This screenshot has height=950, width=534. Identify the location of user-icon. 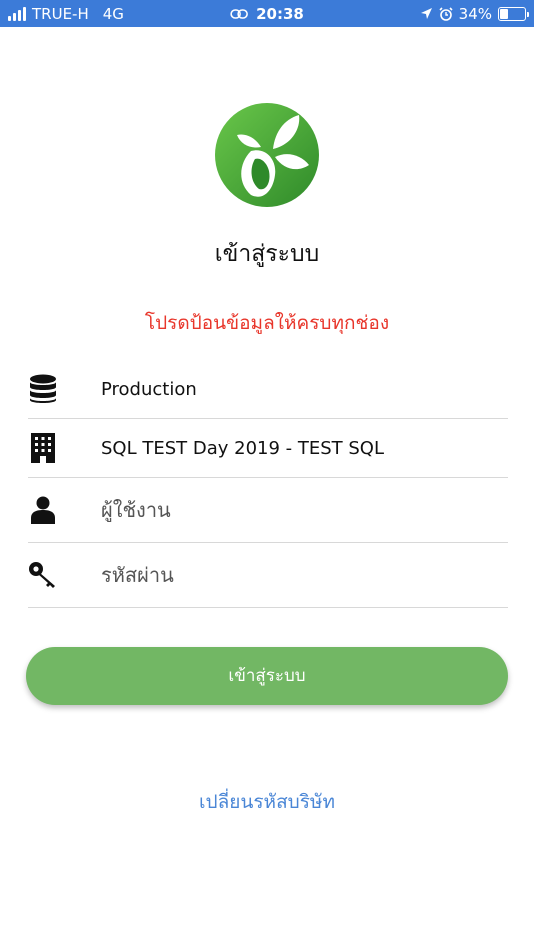
(43, 510).